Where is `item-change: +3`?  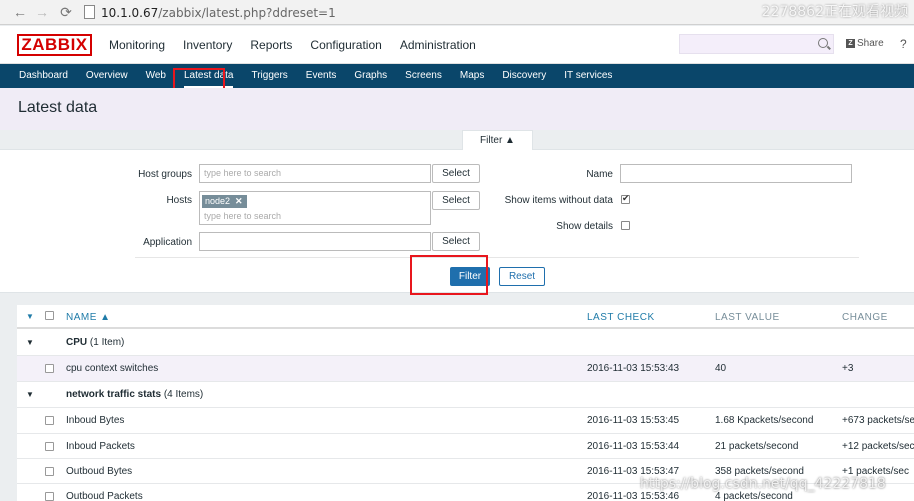
item-change: +3 is located at coordinates (848, 368).